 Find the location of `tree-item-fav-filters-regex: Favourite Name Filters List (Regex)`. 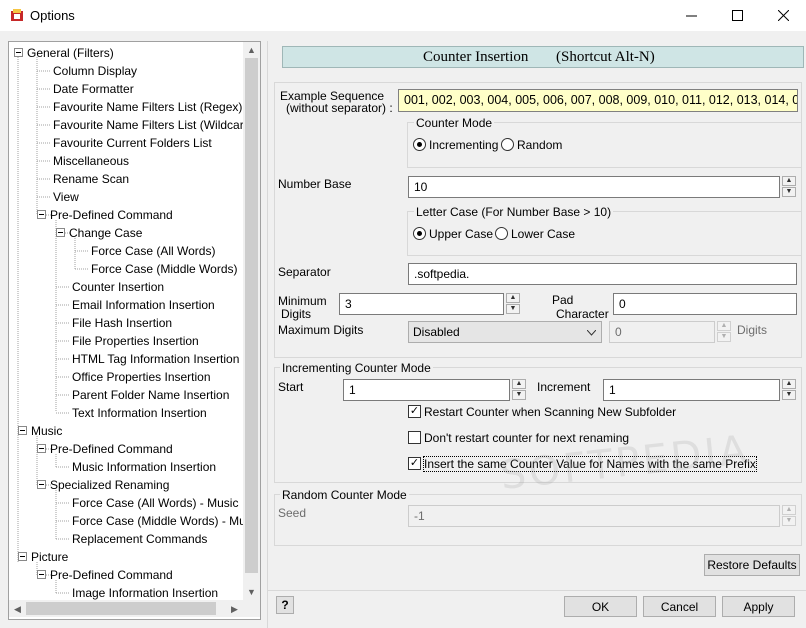

tree-item-fav-filters-regex: Favourite Name Filters List (Regex) is located at coordinates (148, 107).